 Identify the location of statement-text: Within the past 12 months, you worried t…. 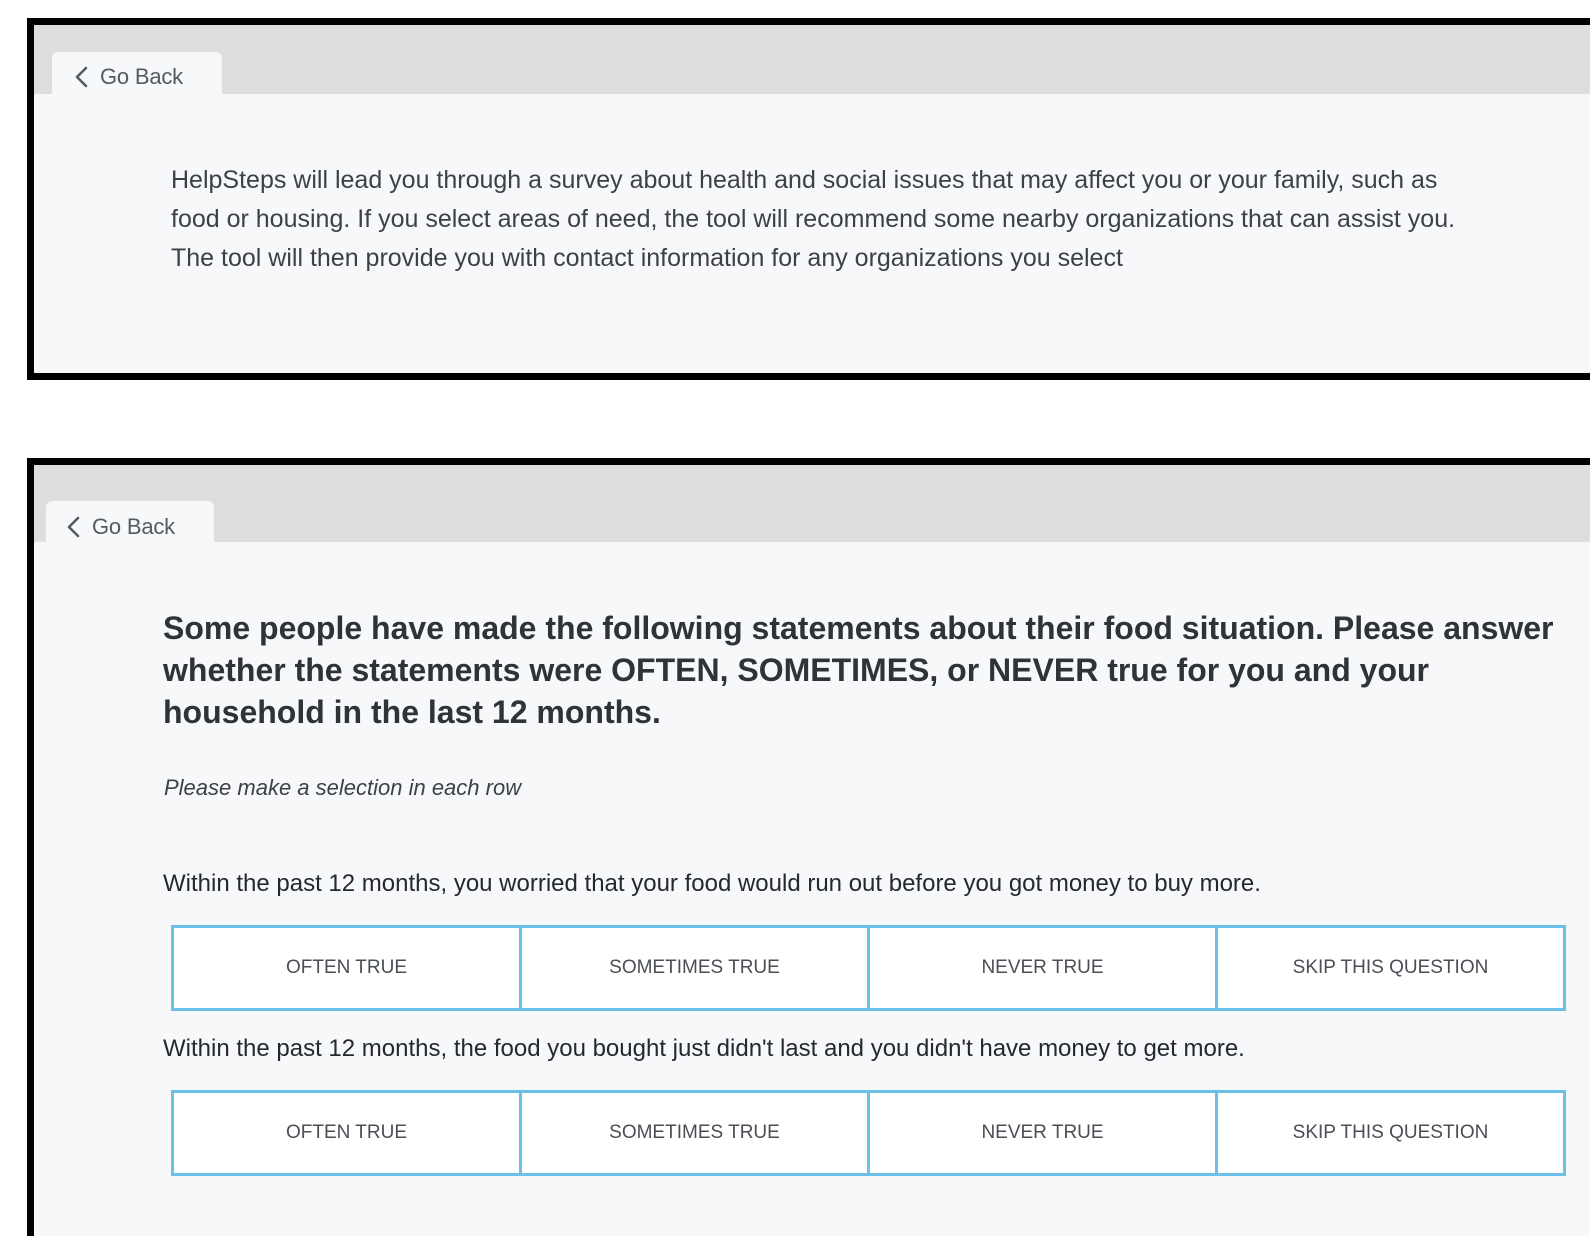
(712, 883).